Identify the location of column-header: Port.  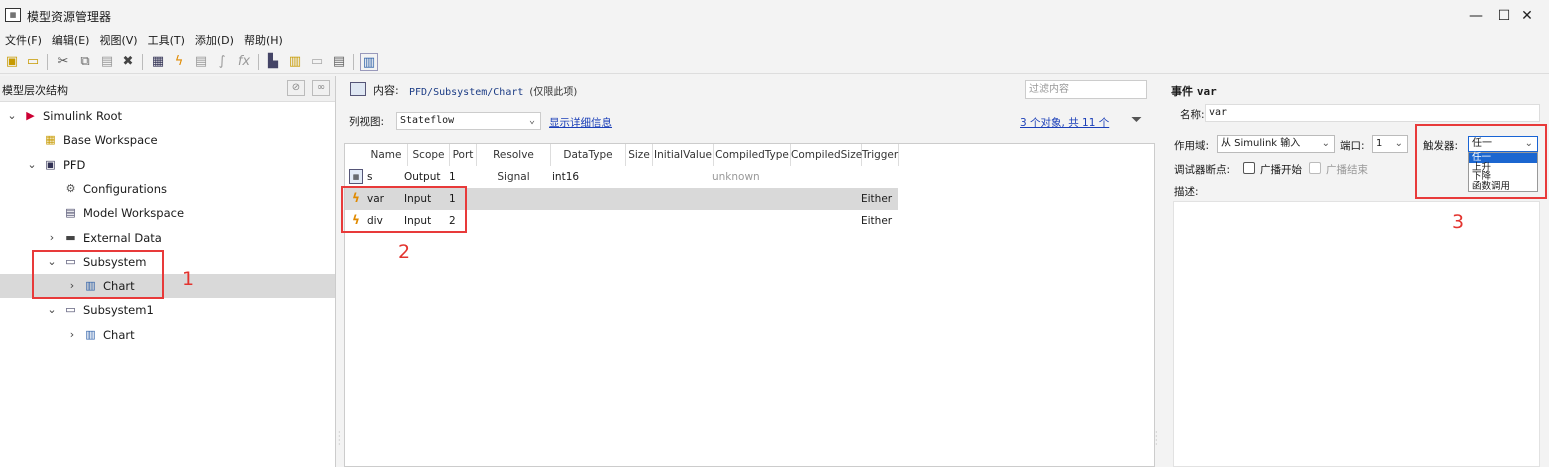
(463, 155).